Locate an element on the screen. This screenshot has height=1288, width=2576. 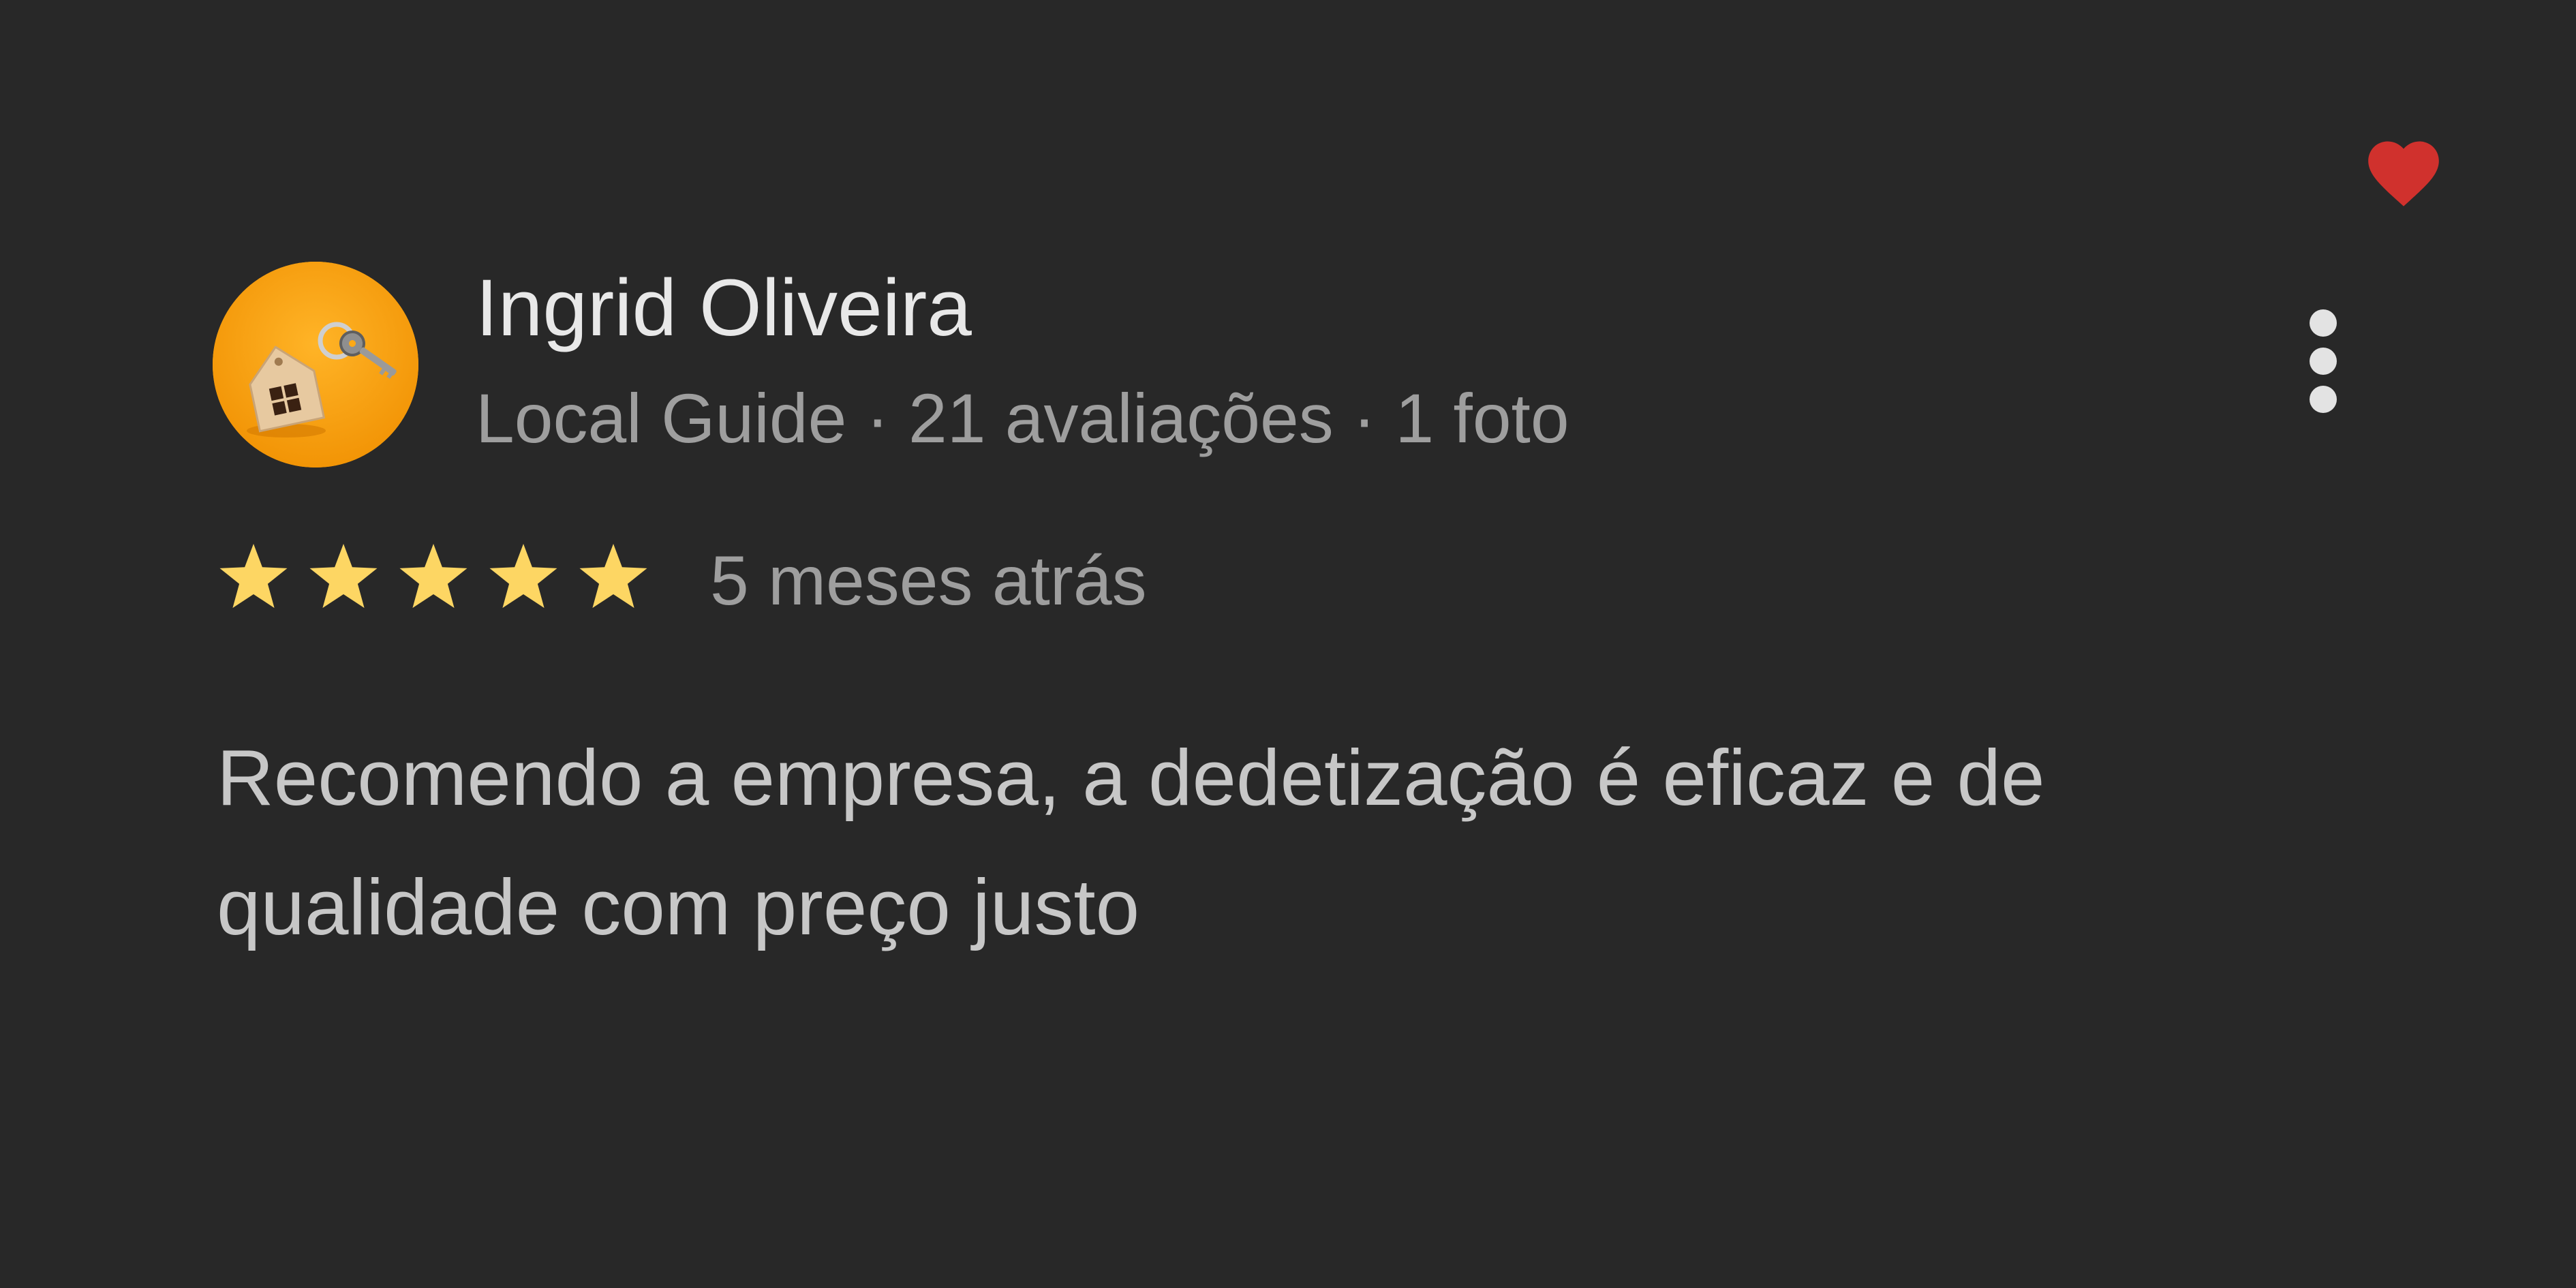
heart-icon is located at coordinates (2404, 170).